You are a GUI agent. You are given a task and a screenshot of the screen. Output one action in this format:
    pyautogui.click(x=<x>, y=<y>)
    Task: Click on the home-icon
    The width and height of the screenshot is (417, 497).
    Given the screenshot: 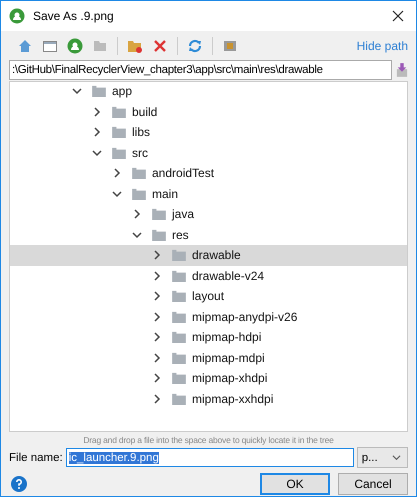 What is the action you would take?
    pyautogui.click(x=25, y=46)
    